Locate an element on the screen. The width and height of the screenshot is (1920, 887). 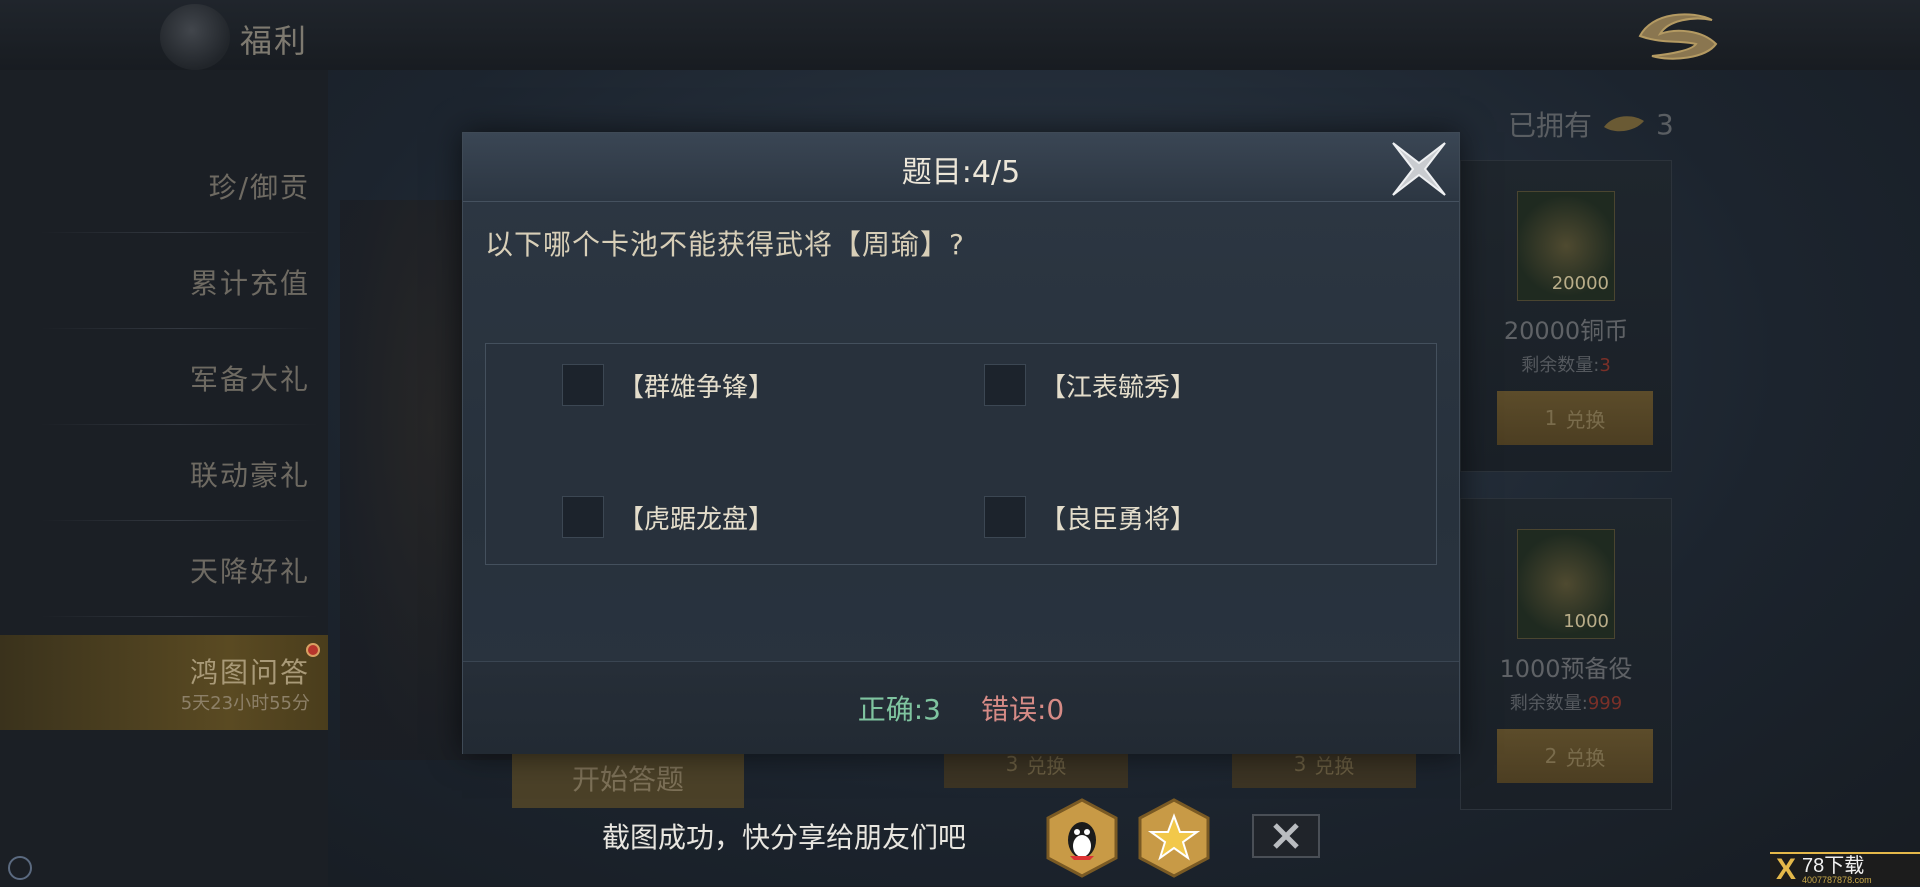
sidebar-item-sky-gift: 天降好礼 is located at coordinates (164, 569).